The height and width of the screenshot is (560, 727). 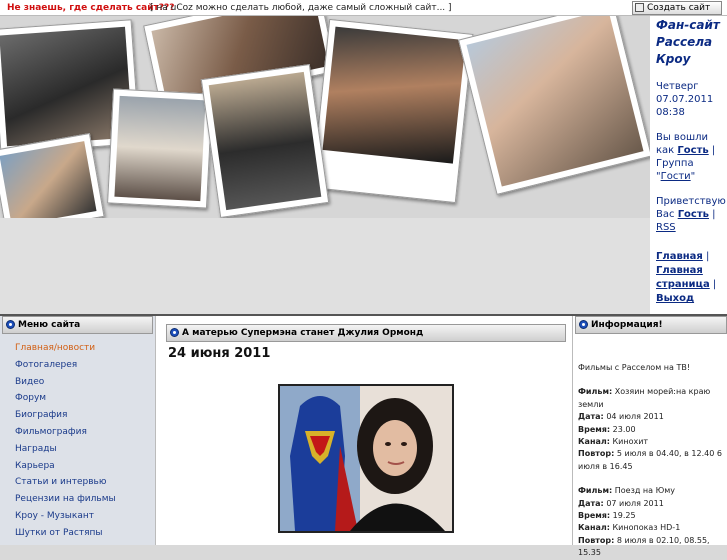 I want to click on top-navigation: Главная | Главная страница | Выход, so click(x=686, y=277).